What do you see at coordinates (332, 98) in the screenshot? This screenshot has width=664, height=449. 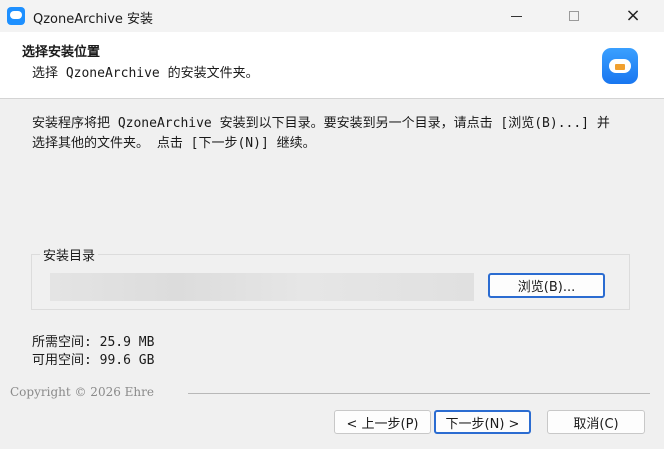 I see `header-divider` at bounding box center [332, 98].